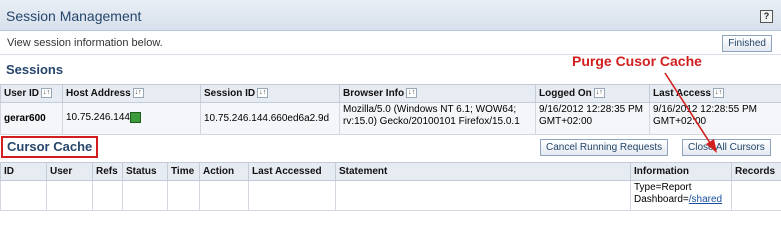 The height and width of the screenshot is (240, 781). I want to click on col-statement: Statement, so click(483, 171).